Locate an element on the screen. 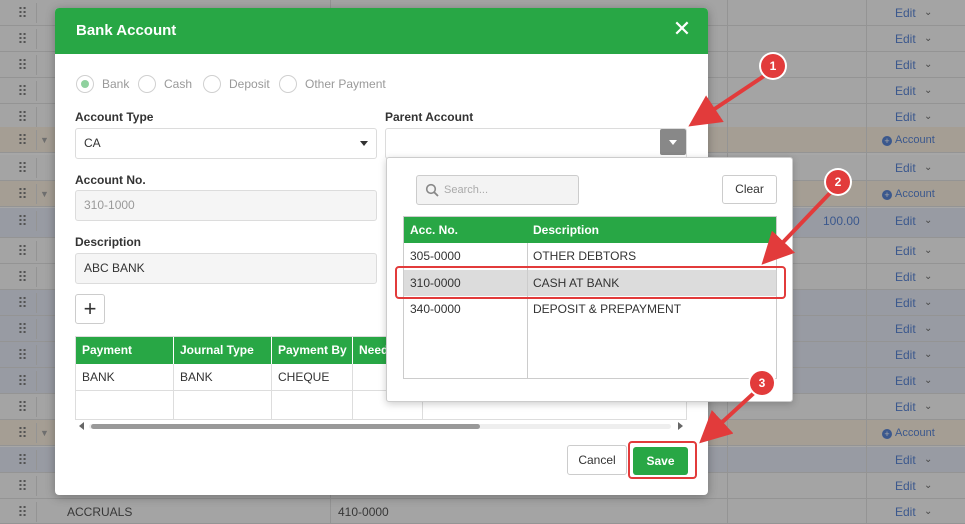  cancel-button: Cancel is located at coordinates (597, 460).